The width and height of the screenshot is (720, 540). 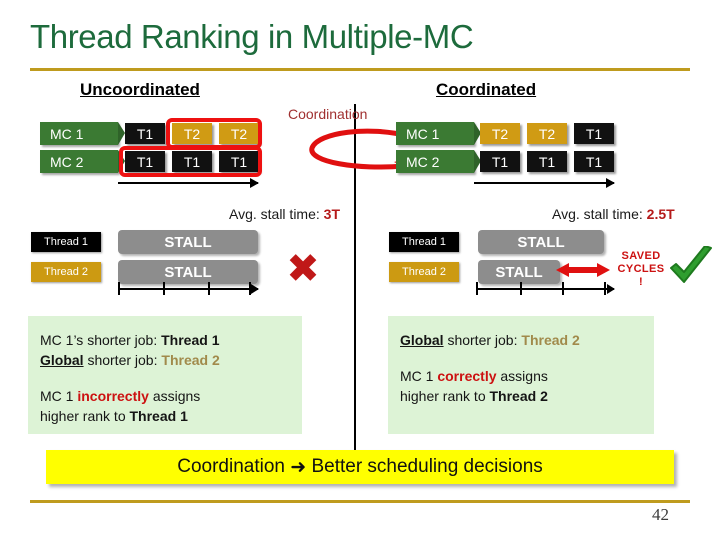 I want to click on stall-bar-thread1-uncoordinated: STALL, so click(x=188, y=242).